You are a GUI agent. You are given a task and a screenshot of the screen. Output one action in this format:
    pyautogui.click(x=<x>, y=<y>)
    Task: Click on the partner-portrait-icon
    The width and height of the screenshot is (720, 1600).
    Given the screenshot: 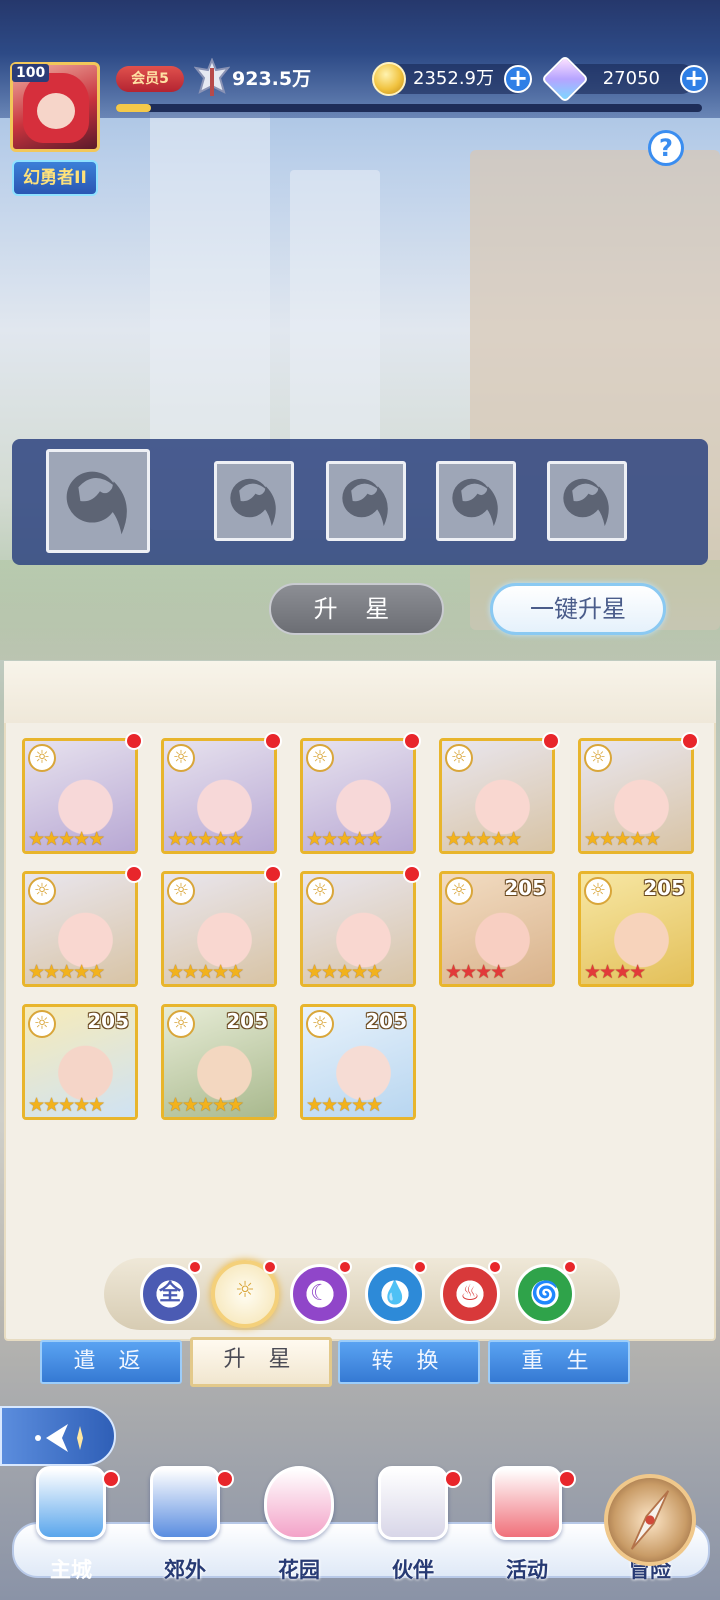 What is the action you would take?
    pyautogui.click(x=413, y=1503)
    